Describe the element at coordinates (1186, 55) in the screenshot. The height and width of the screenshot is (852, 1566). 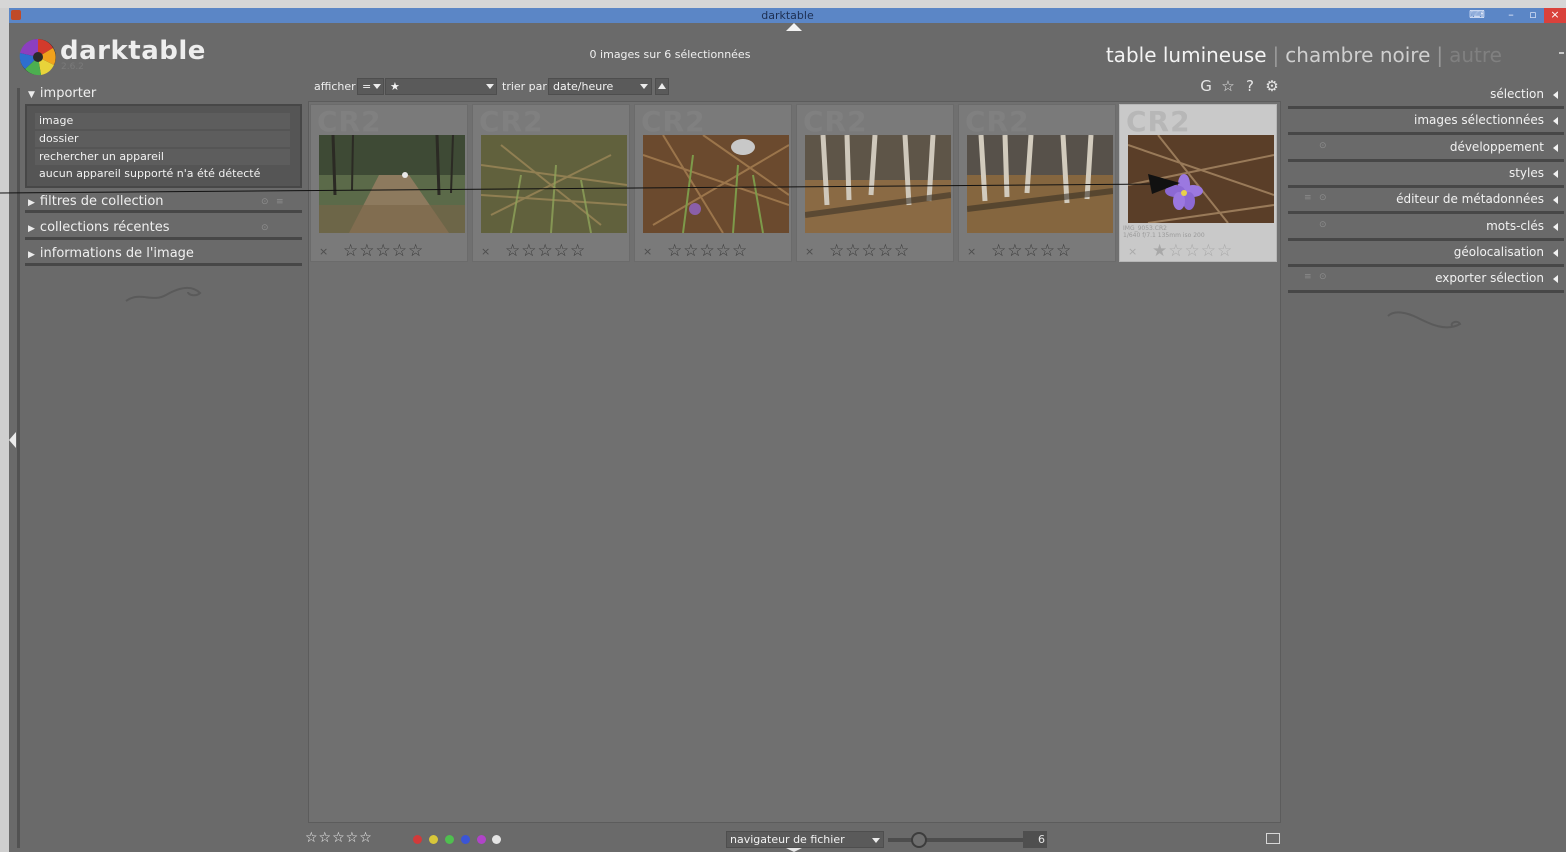
I see `view-lighttable: table lumineuse` at that location.